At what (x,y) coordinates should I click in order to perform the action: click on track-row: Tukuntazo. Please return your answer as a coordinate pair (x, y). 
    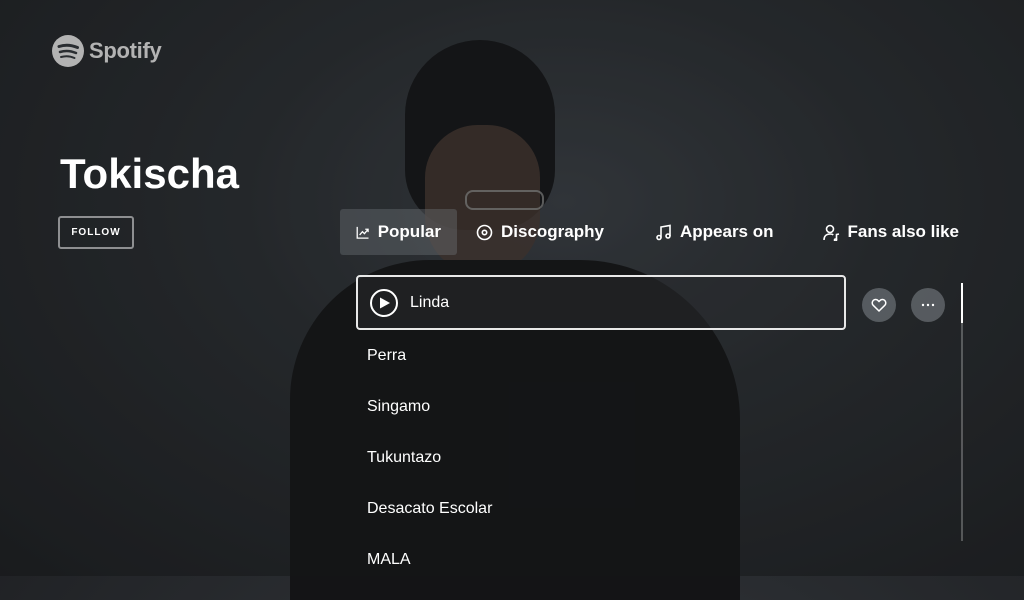
    Looking at the image, I should click on (601, 457).